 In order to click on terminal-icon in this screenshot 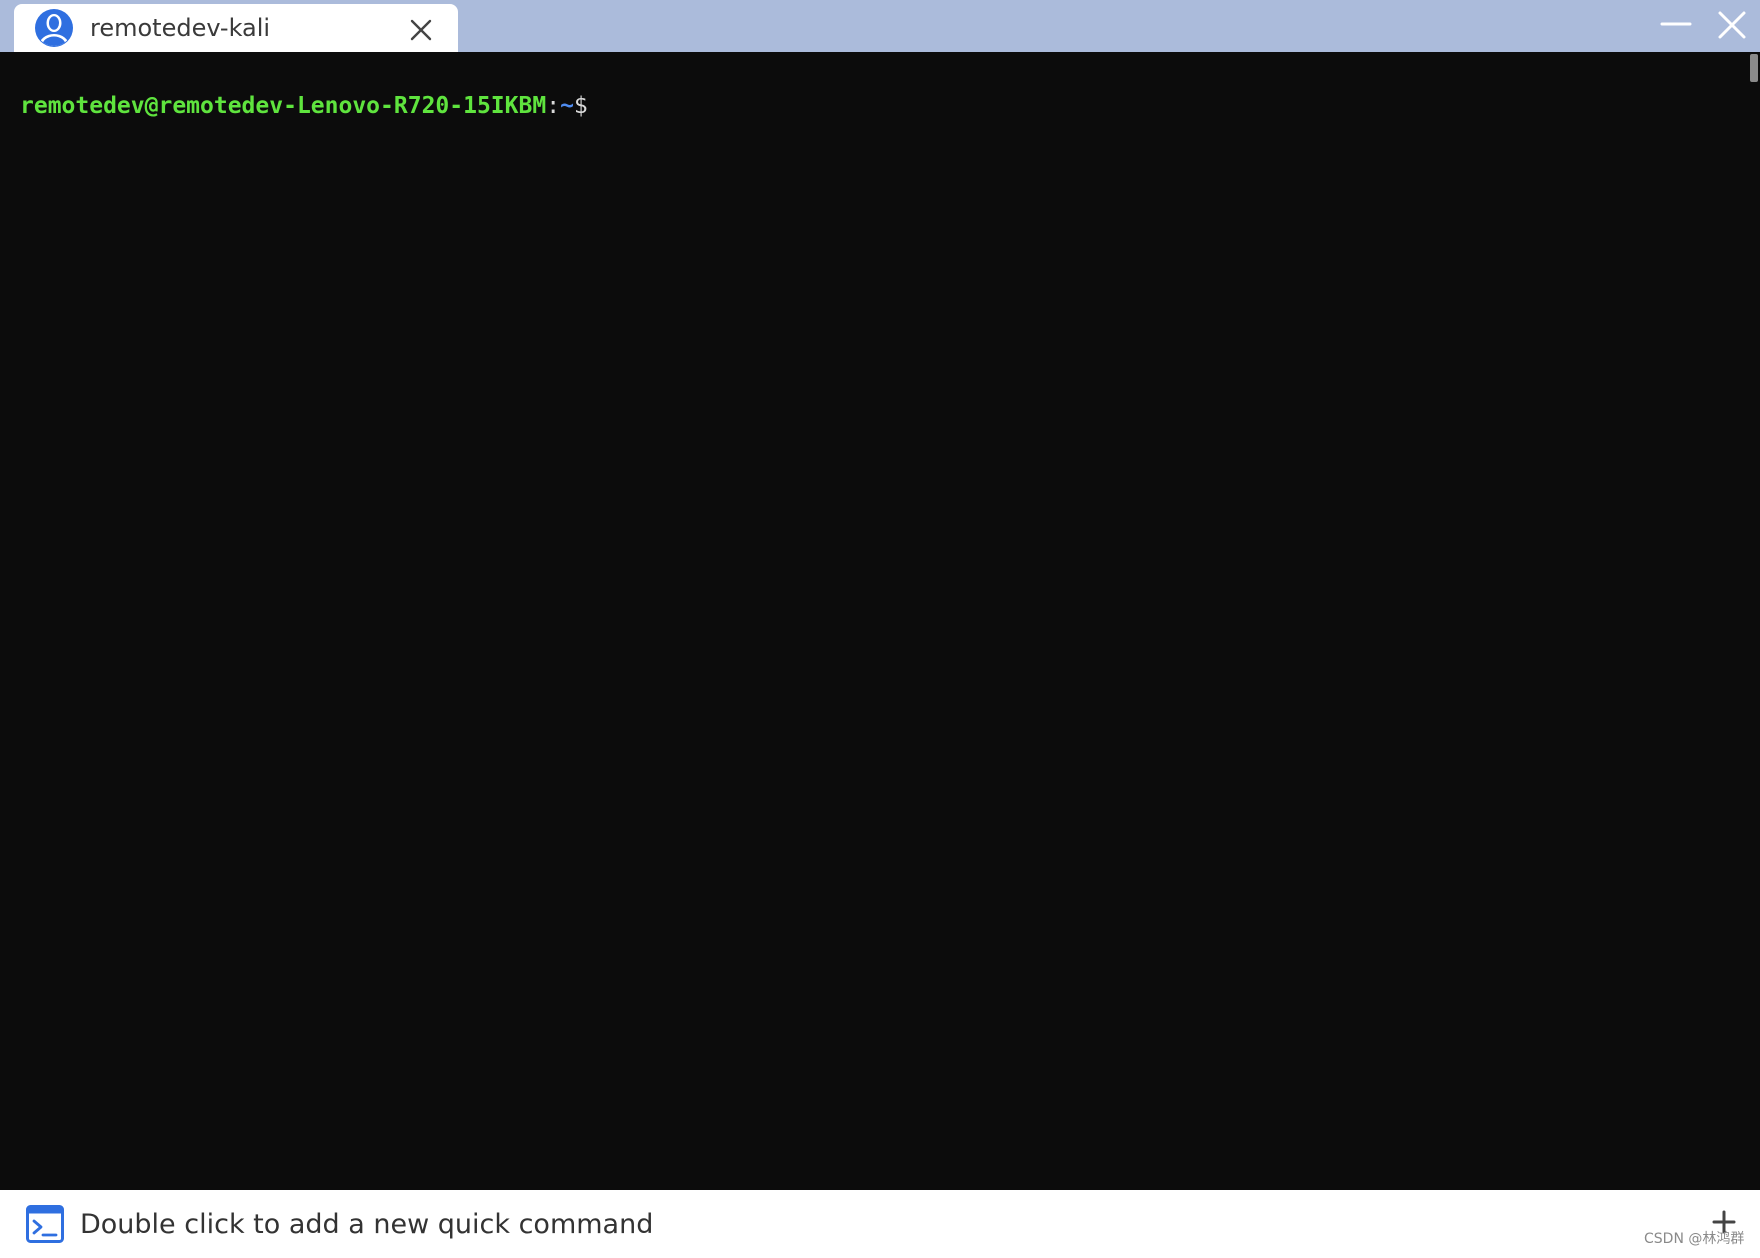, I will do `click(45, 1224)`.